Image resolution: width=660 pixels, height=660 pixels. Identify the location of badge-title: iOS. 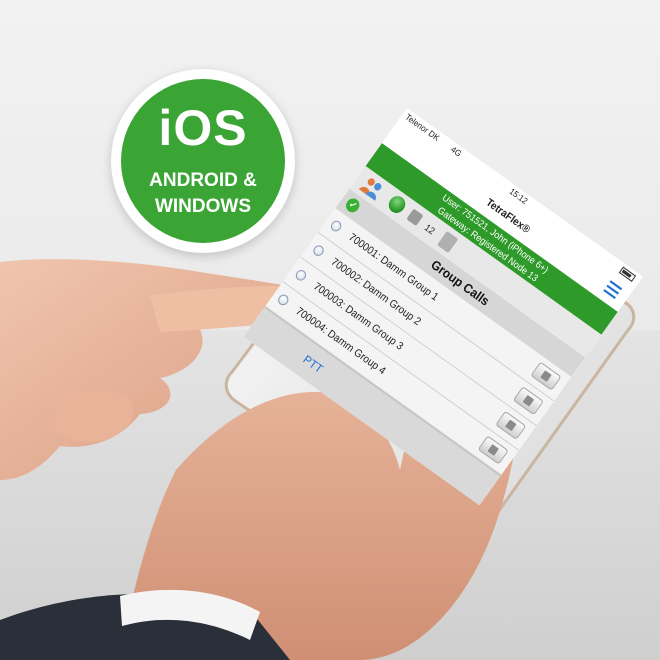
(203, 128).